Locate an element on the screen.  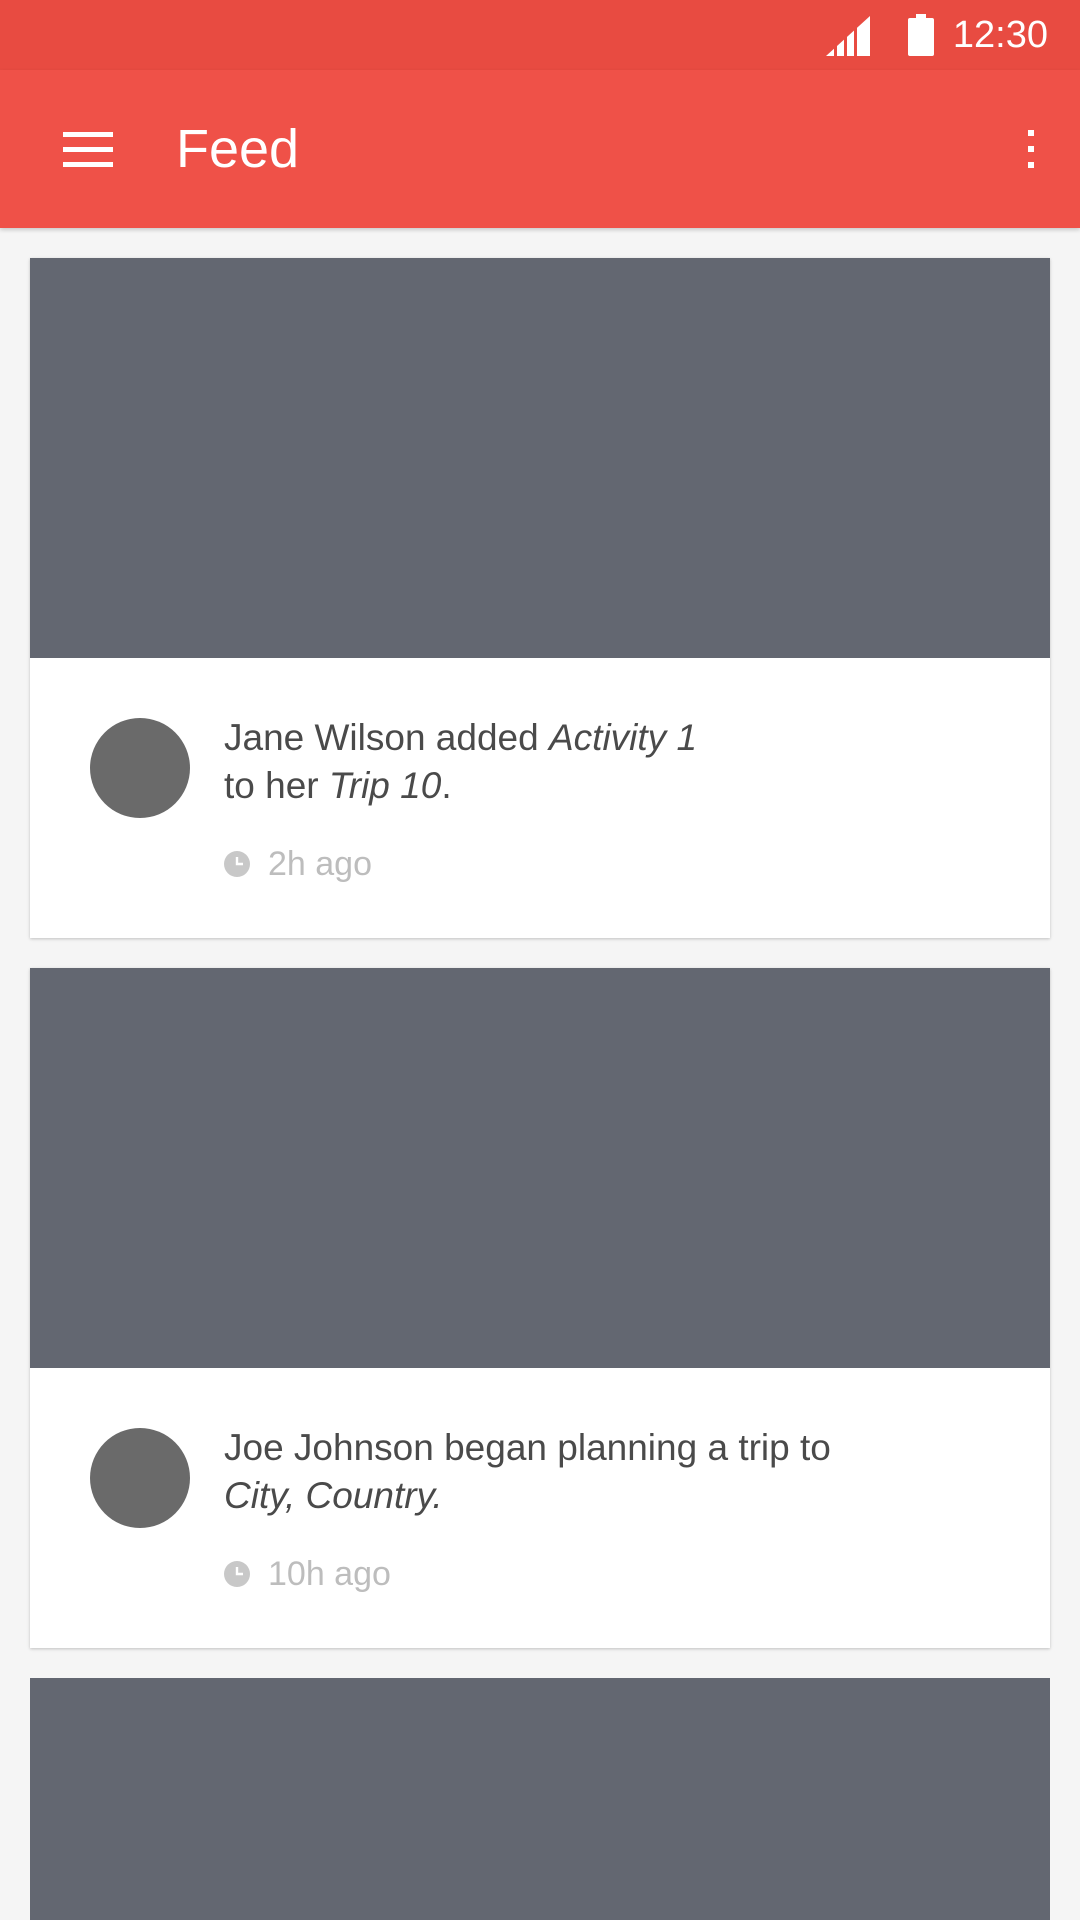
card-text-suffix: . is located at coordinates (446, 785).